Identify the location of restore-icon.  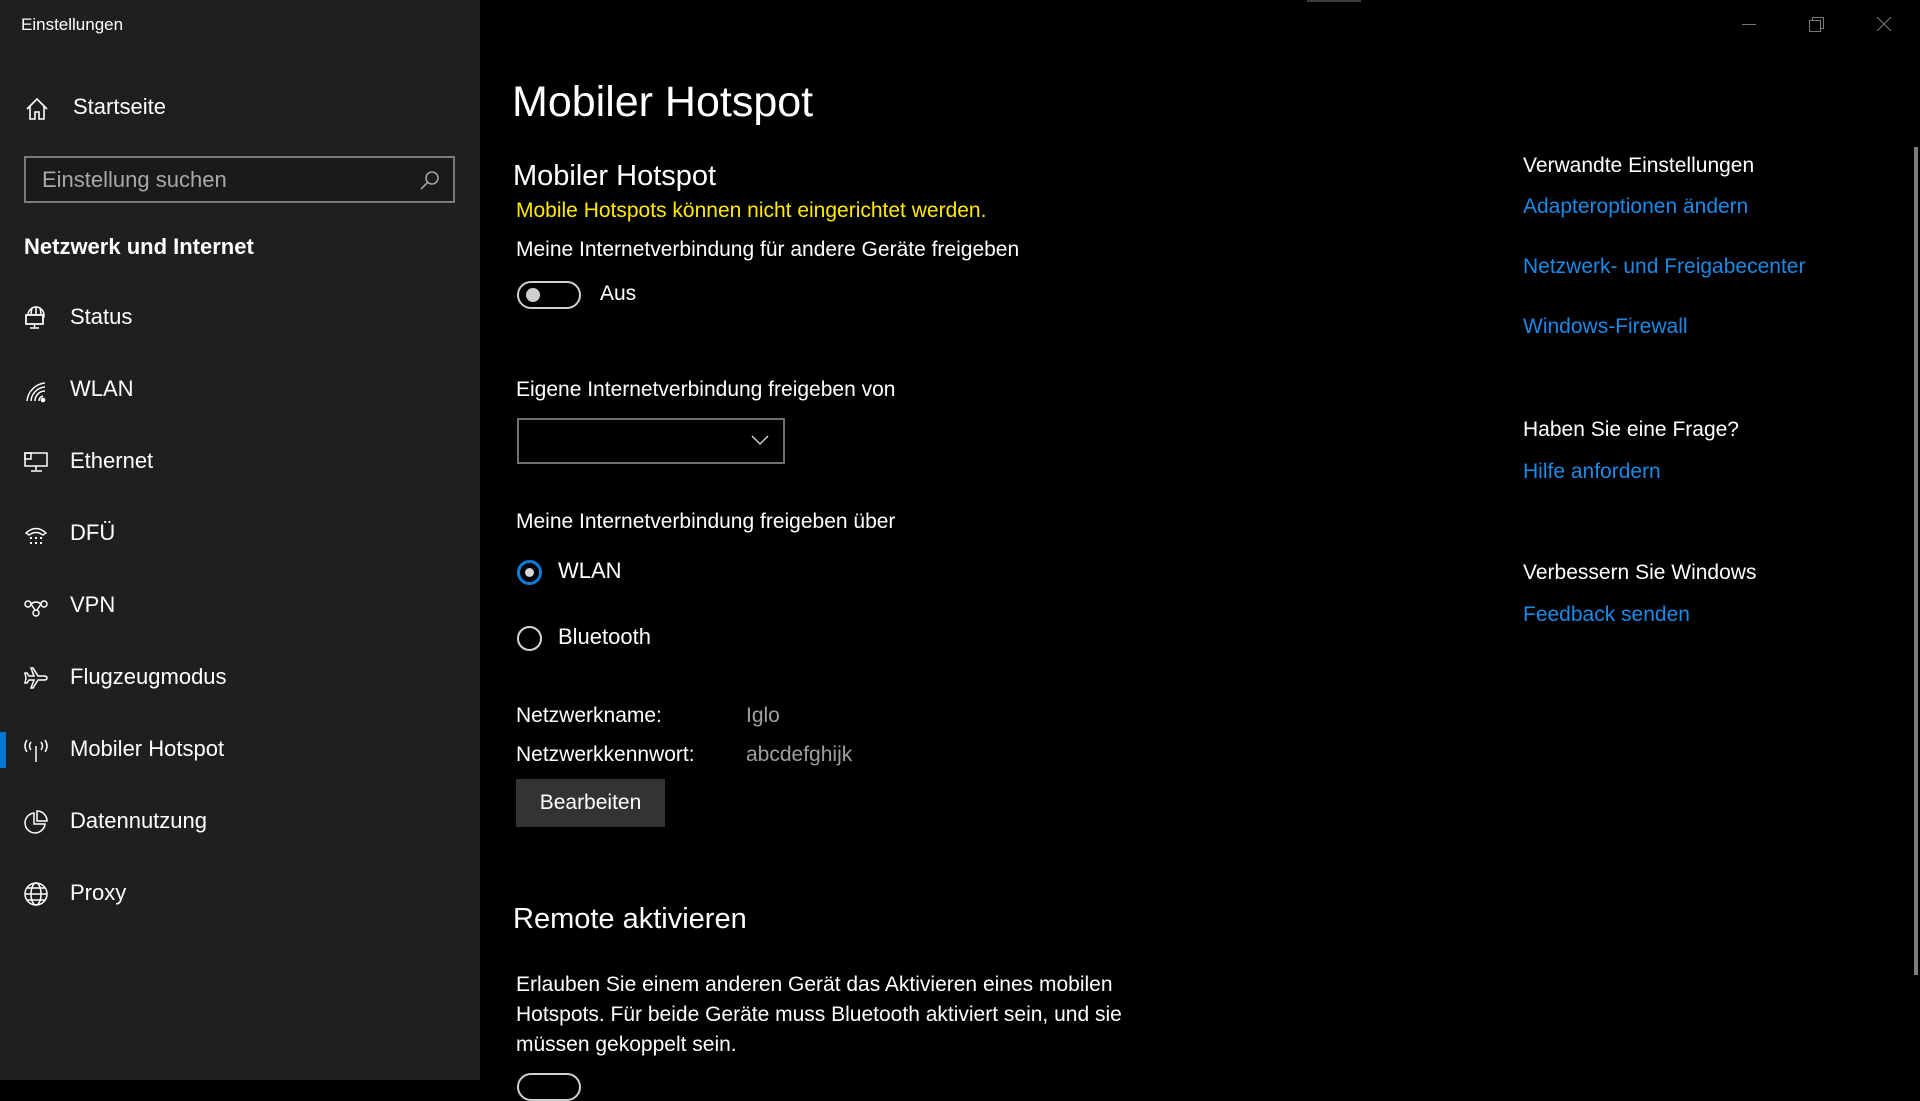
(1816, 24).